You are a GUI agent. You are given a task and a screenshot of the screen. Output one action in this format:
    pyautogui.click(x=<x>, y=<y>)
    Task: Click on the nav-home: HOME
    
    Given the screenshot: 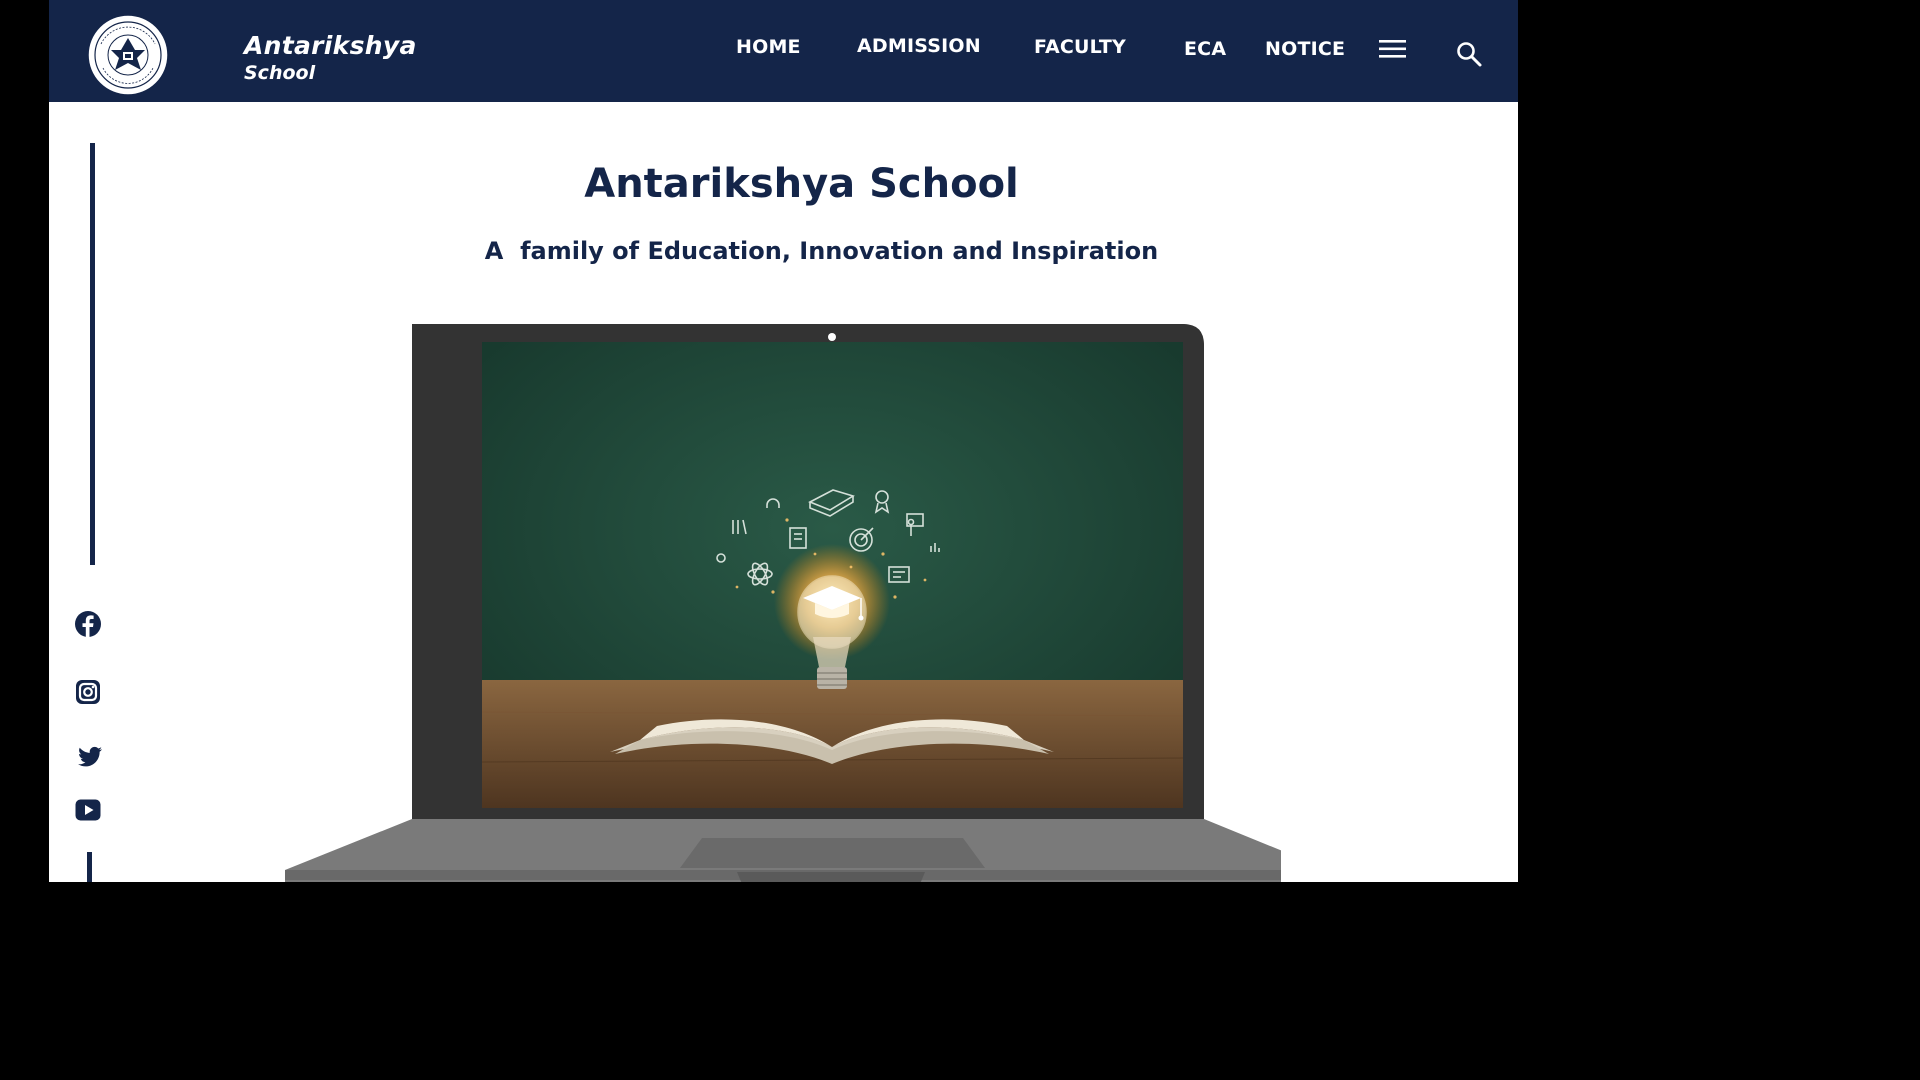 What is the action you would take?
    pyautogui.click(x=768, y=47)
    